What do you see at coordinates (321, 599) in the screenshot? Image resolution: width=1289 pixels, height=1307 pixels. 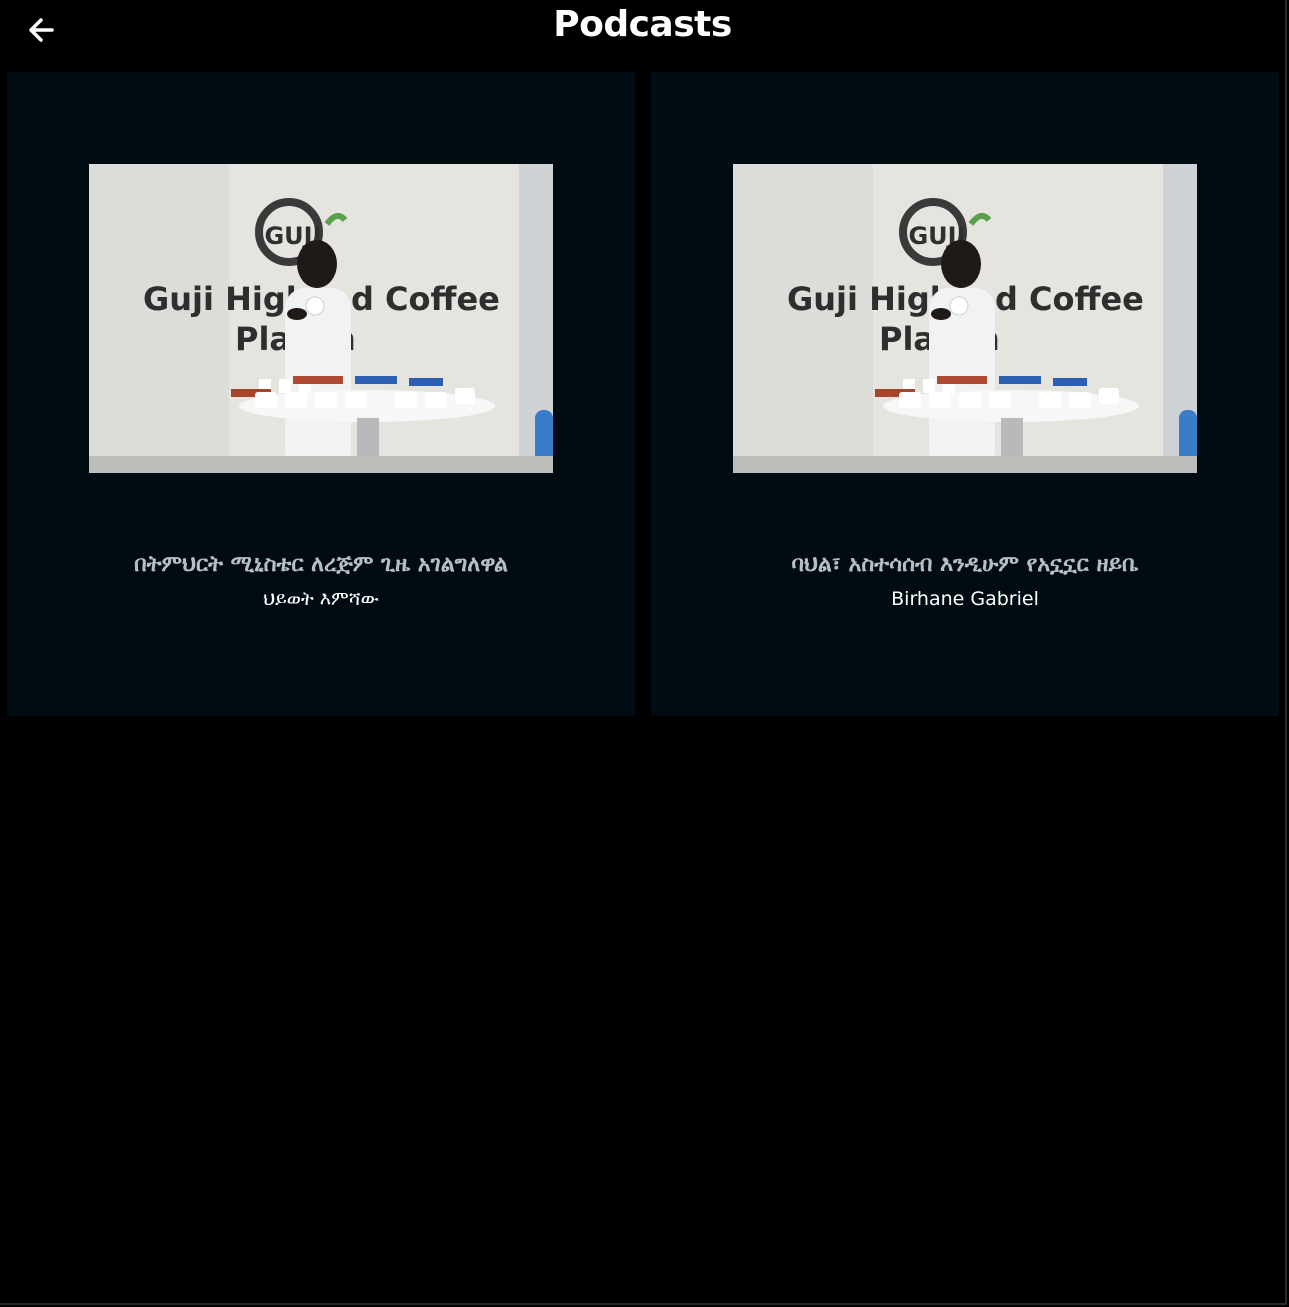 I see `podcast-author: ህይወት እምሻው` at bounding box center [321, 599].